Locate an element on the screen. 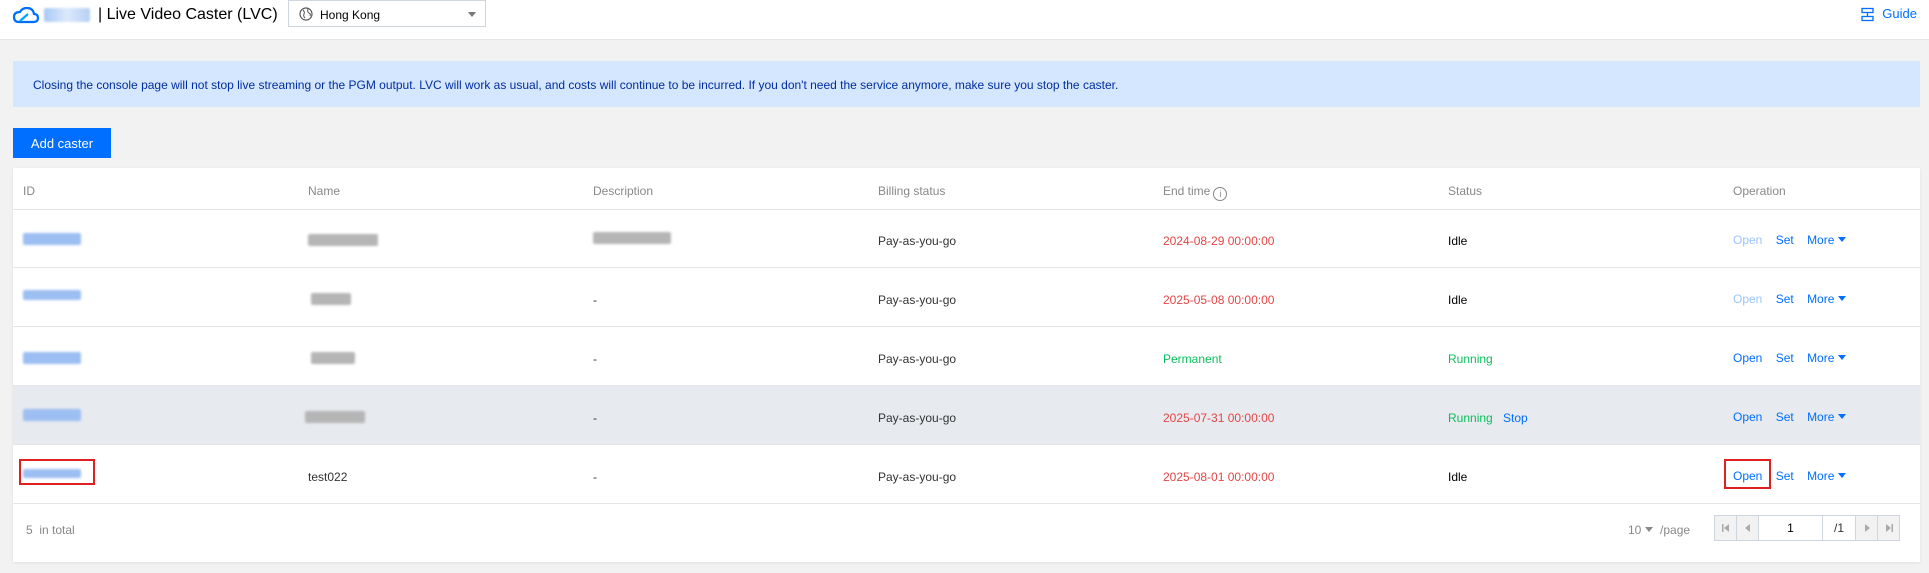 Image resolution: width=1929 pixels, height=573 pixels. guide-link: Guide is located at coordinates (1889, 14).